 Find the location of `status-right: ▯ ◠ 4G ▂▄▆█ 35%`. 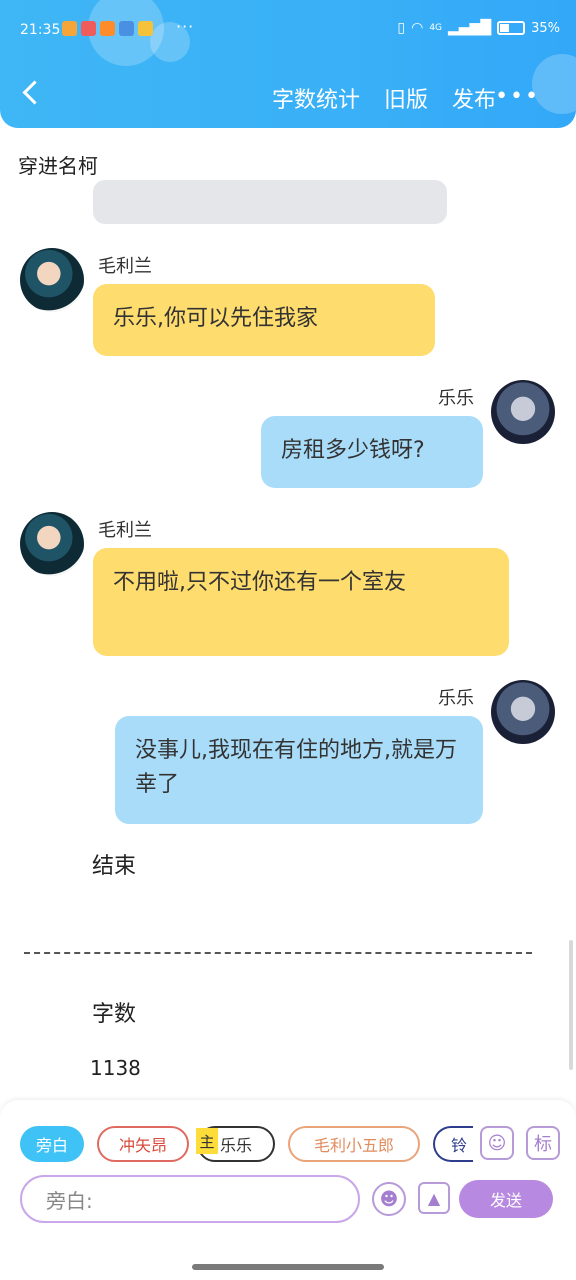

status-right: ▯ ◠ 4G ▂▄▆█ 35% is located at coordinates (478, 28).